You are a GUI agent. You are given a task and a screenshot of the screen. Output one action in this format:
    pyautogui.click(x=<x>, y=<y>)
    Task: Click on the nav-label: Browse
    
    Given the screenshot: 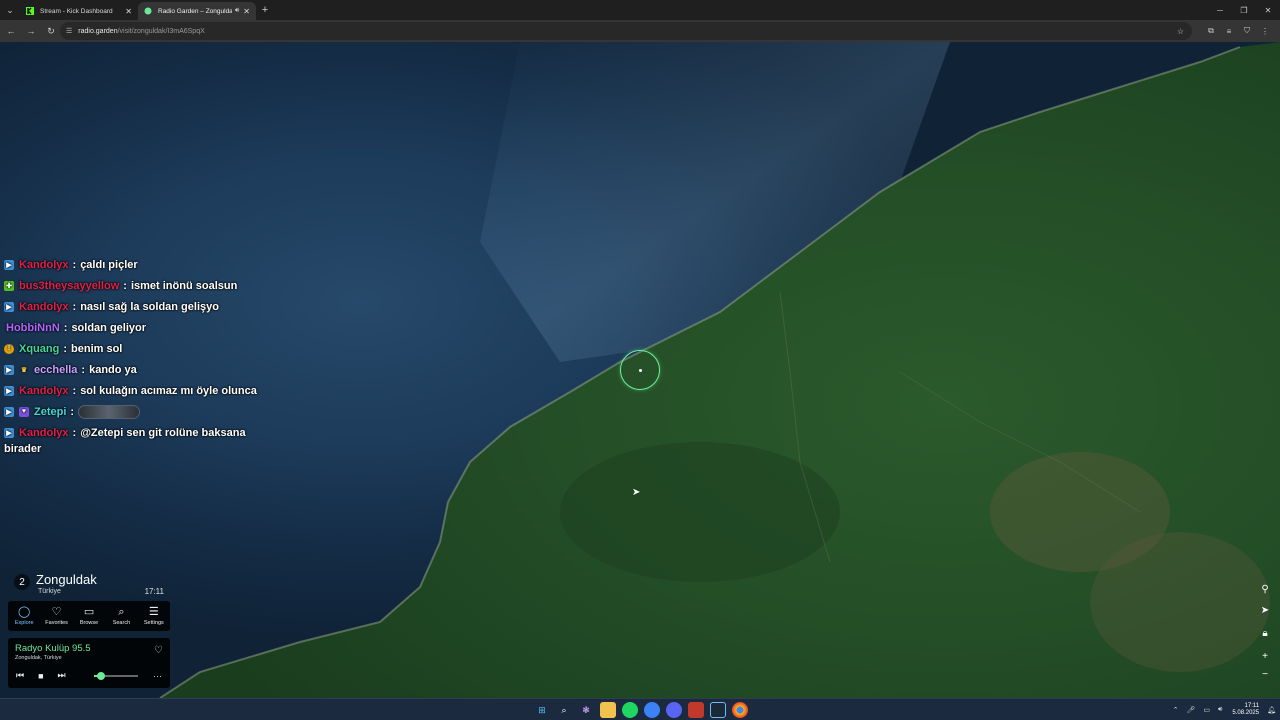 What is the action you would take?
    pyautogui.click(x=89, y=623)
    